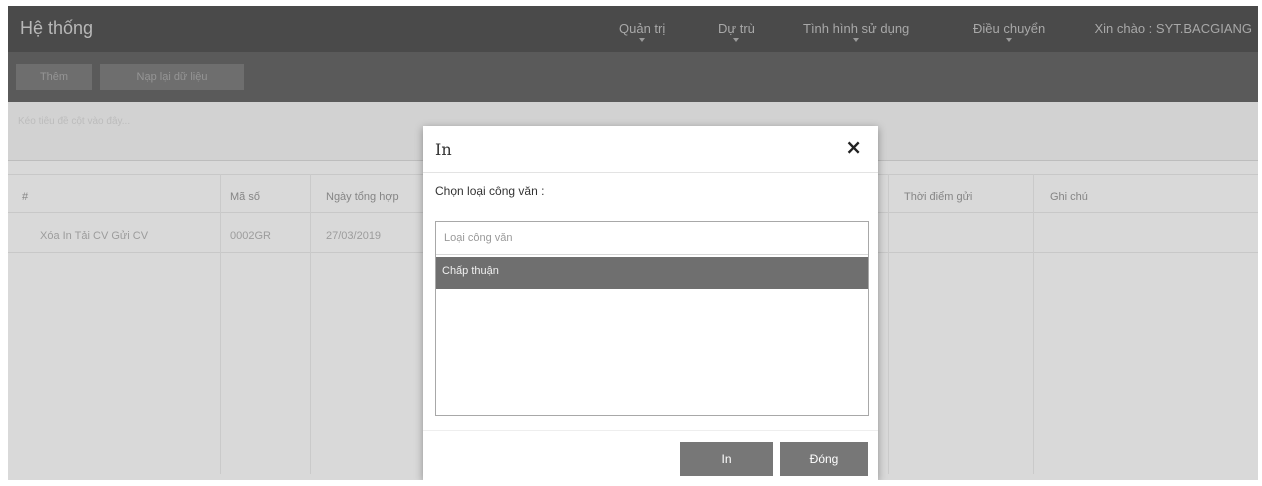 The width and height of the screenshot is (1262, 486). What do you see at coordinates (853, 147) in the screenshot?
I see `close-icon: ×` at bounding box center [853, 147].